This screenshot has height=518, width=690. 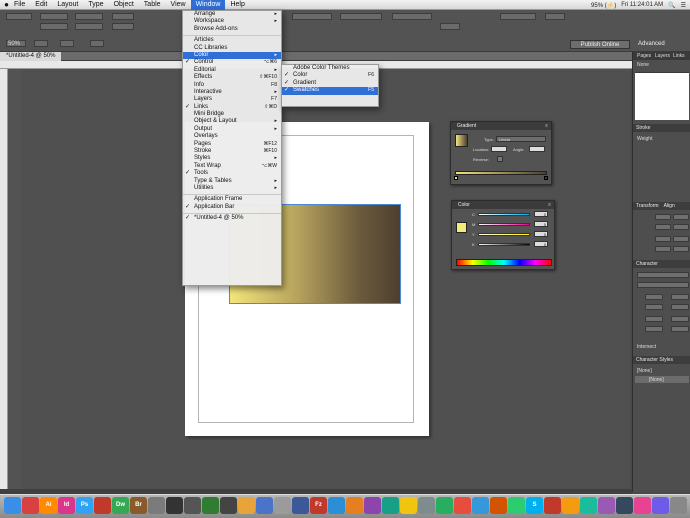 I want to click on color-panel-header: Color ≡, so click(x=503, y=205).